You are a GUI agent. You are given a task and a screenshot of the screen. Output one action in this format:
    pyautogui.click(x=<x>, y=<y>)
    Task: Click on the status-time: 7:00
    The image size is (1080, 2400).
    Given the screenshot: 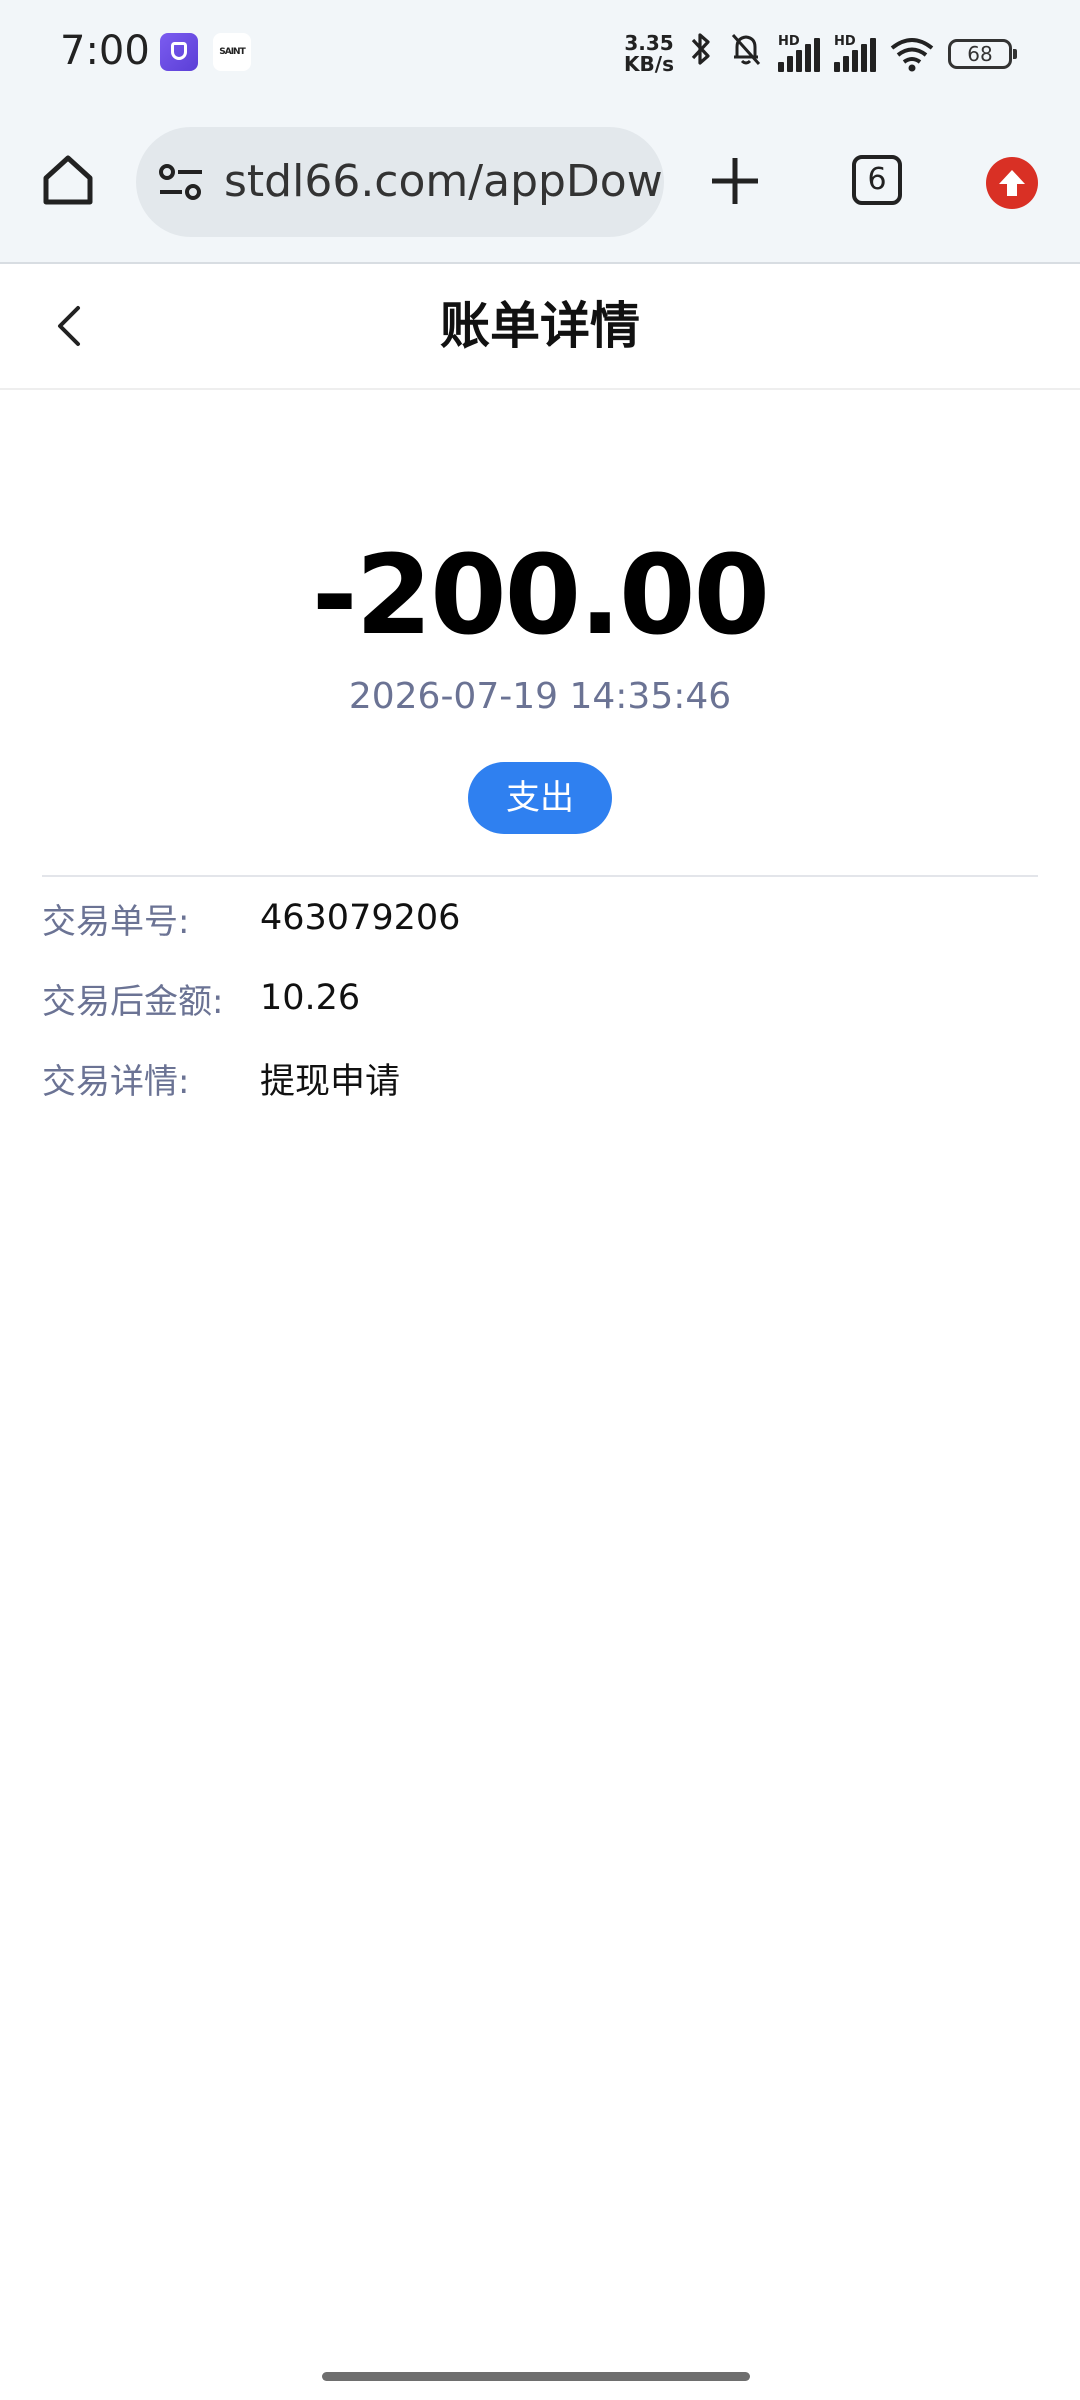 What is the action you would take?
    pyautogui.click(x=105, y=51)
    